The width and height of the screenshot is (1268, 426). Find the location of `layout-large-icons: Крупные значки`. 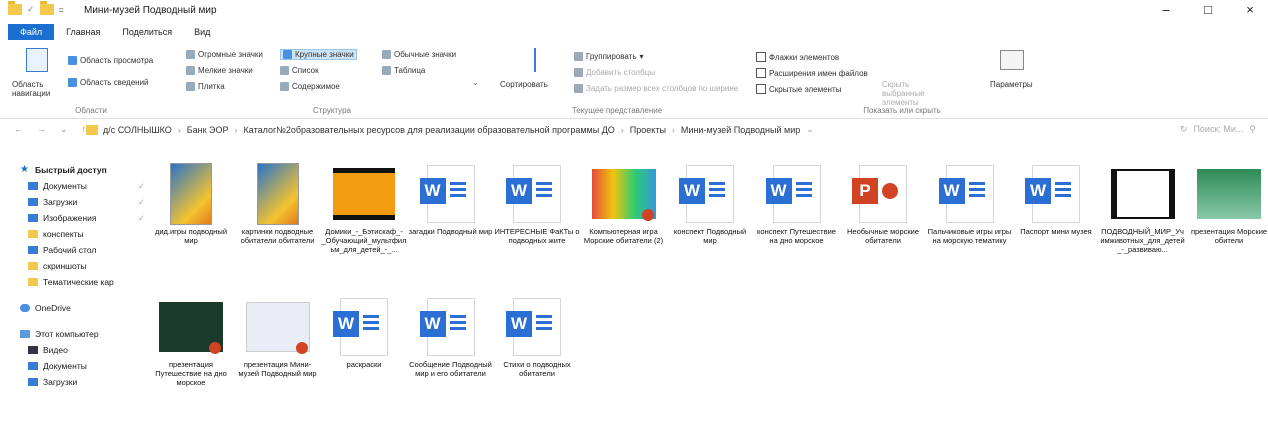

layout-large-icons: Крупные значки is located at coordinates (318, 54).